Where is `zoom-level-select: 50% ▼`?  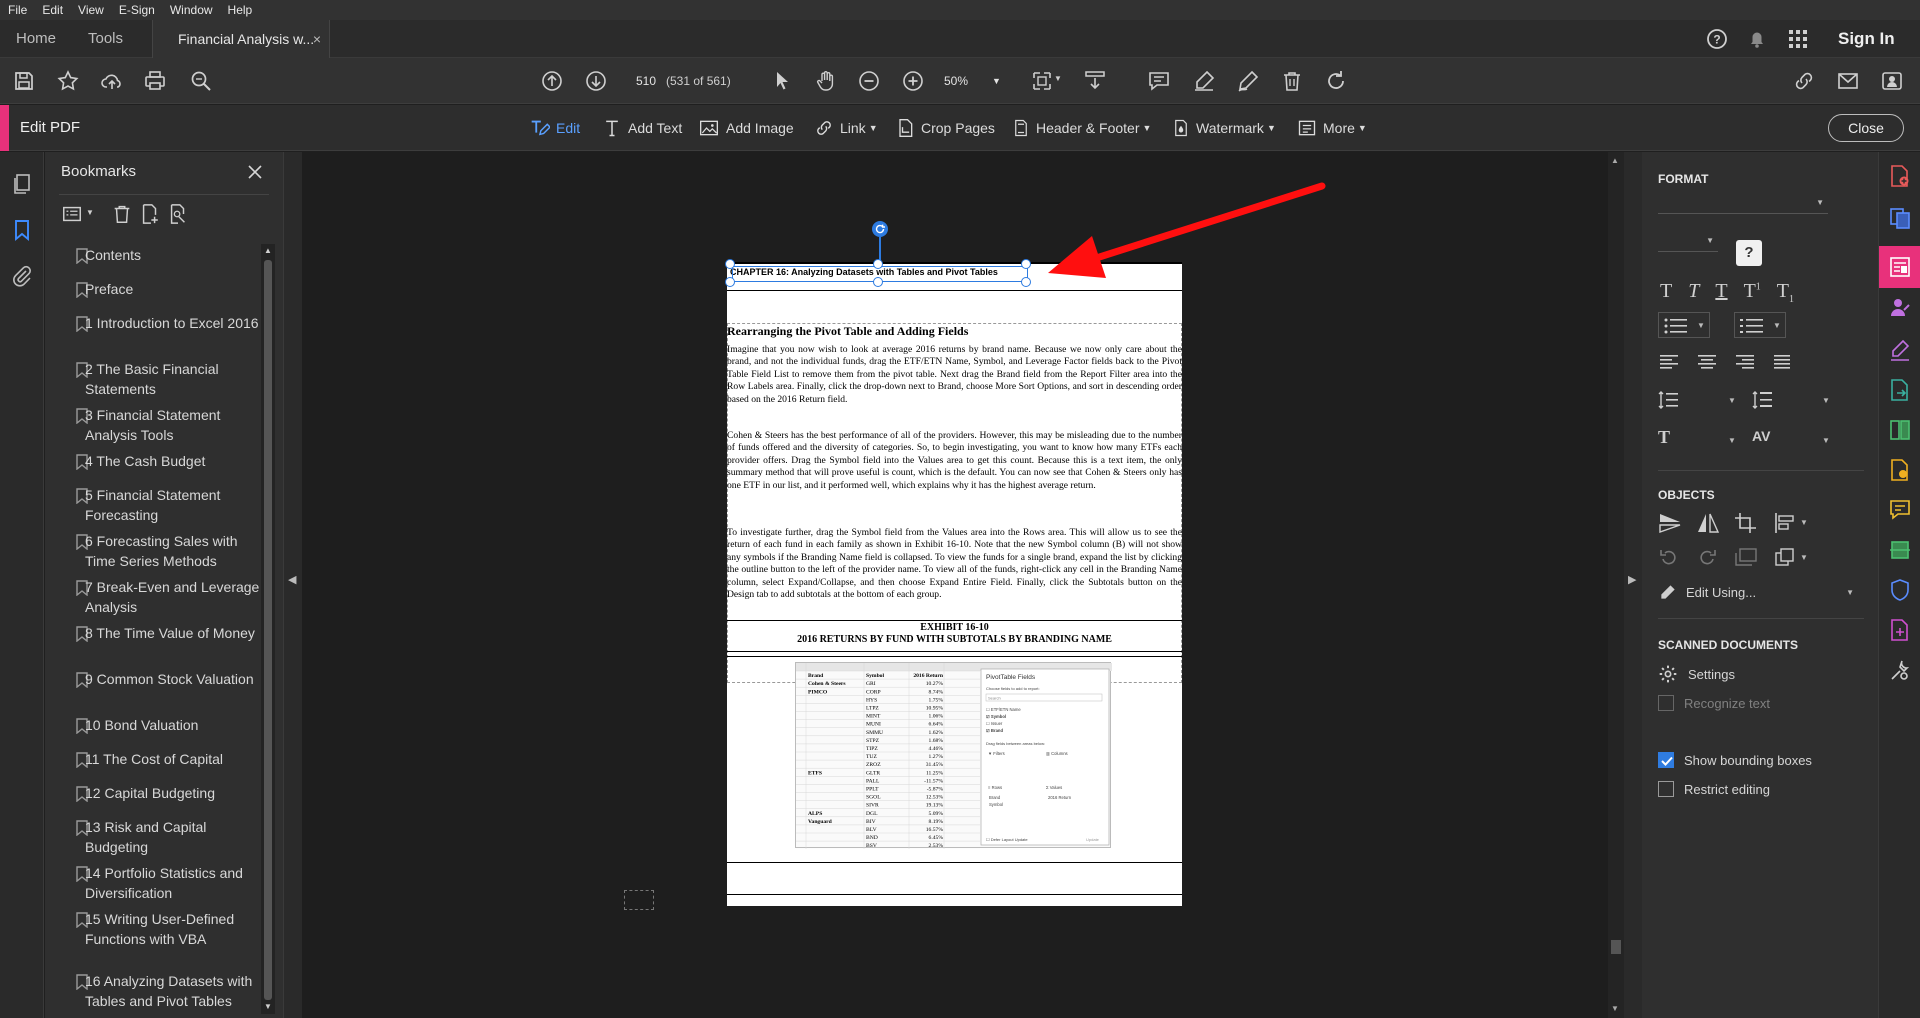
zoom-level-select: 50% ▼ is located at coordinates (974, 81).